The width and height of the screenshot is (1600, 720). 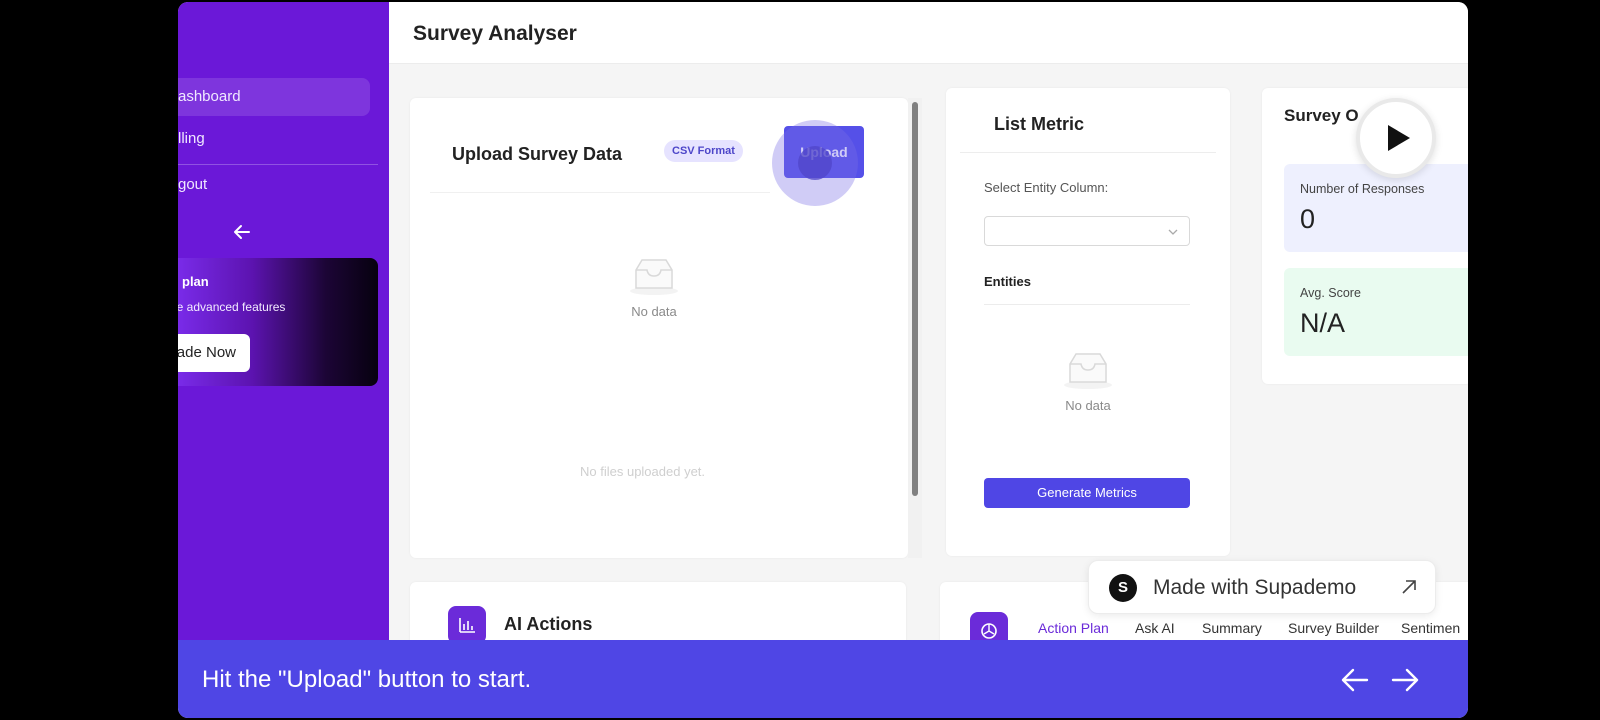 What do you see at coordinates (1330, 293) in the screenshot?
I see `stat-label: Avg. Score` at bounding box center [1330, 293].